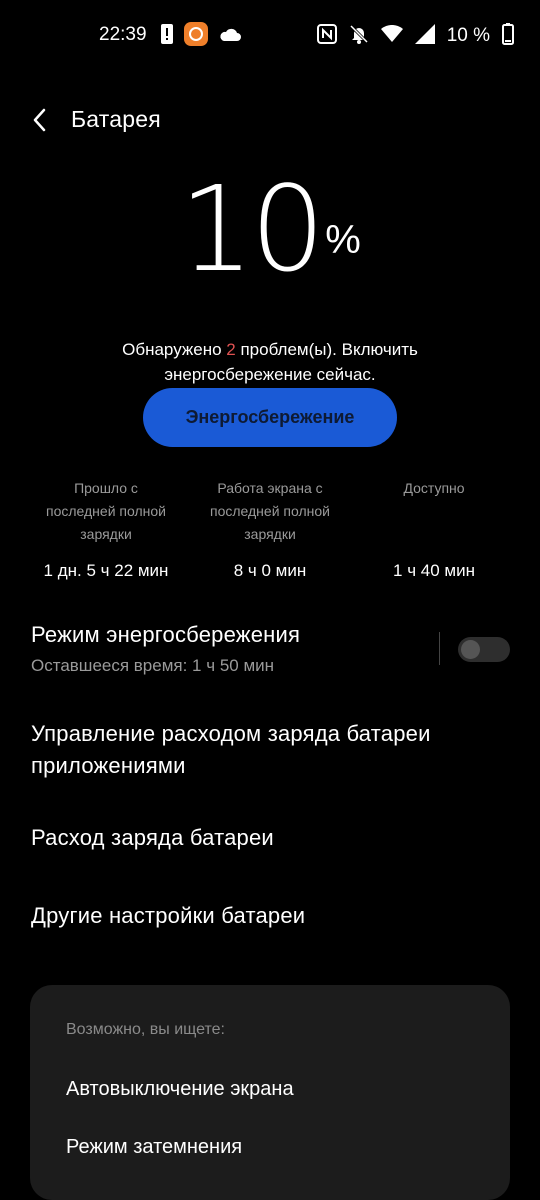  What do you see at coordinates (152, 838) in the screenshot?
I see `battery-usage-item: Расход заряда батареи` at bounding box center [152, 838].